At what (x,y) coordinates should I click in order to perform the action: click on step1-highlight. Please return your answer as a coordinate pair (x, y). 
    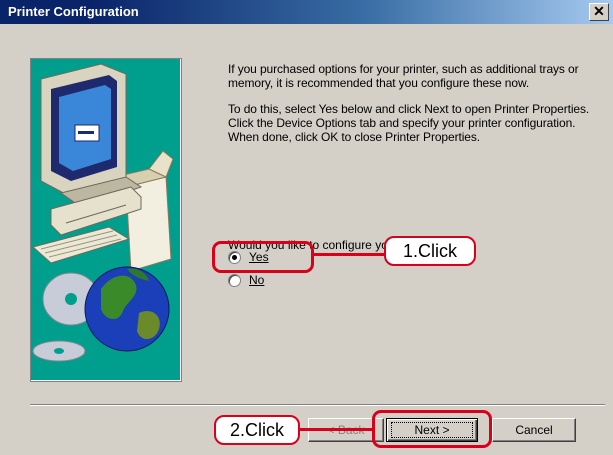
    Looking at the image, I should click on (263, 257).